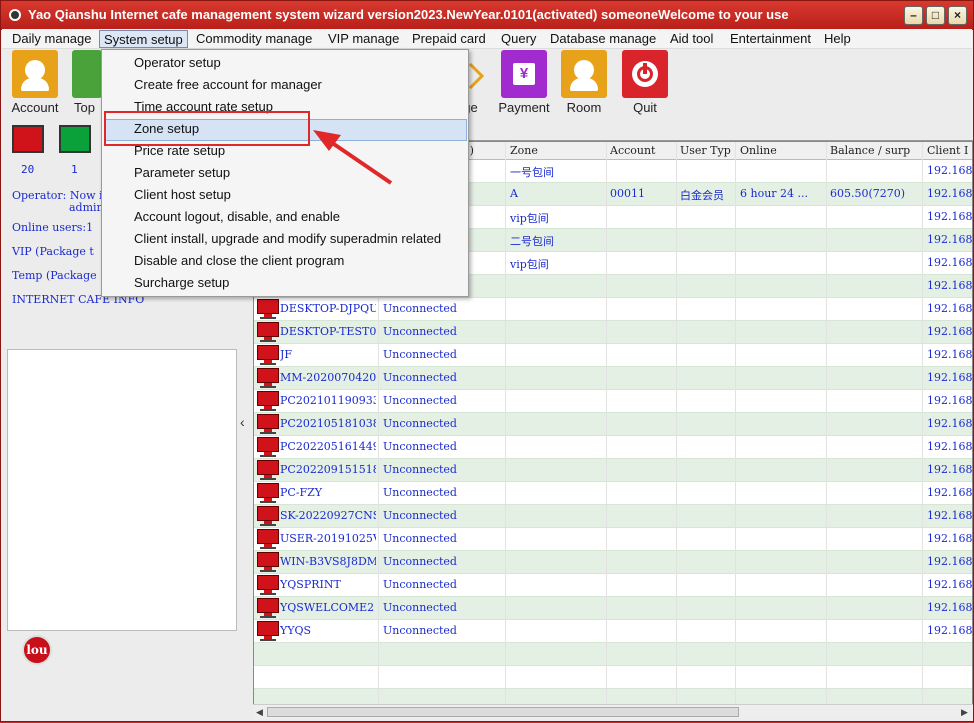  I want to click on menu-item-parameter-setup: Parameter setup, so click(182, 173).